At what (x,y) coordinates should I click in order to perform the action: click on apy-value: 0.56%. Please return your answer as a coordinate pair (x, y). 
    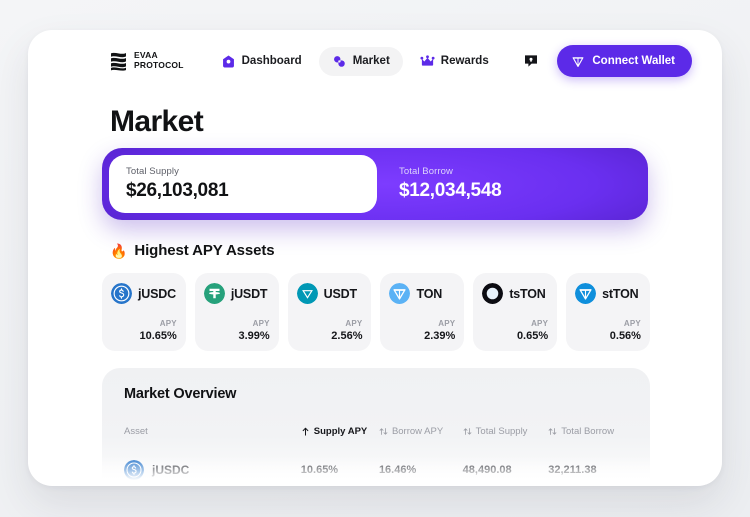
    Looking at the image, I should click on (625, 336).